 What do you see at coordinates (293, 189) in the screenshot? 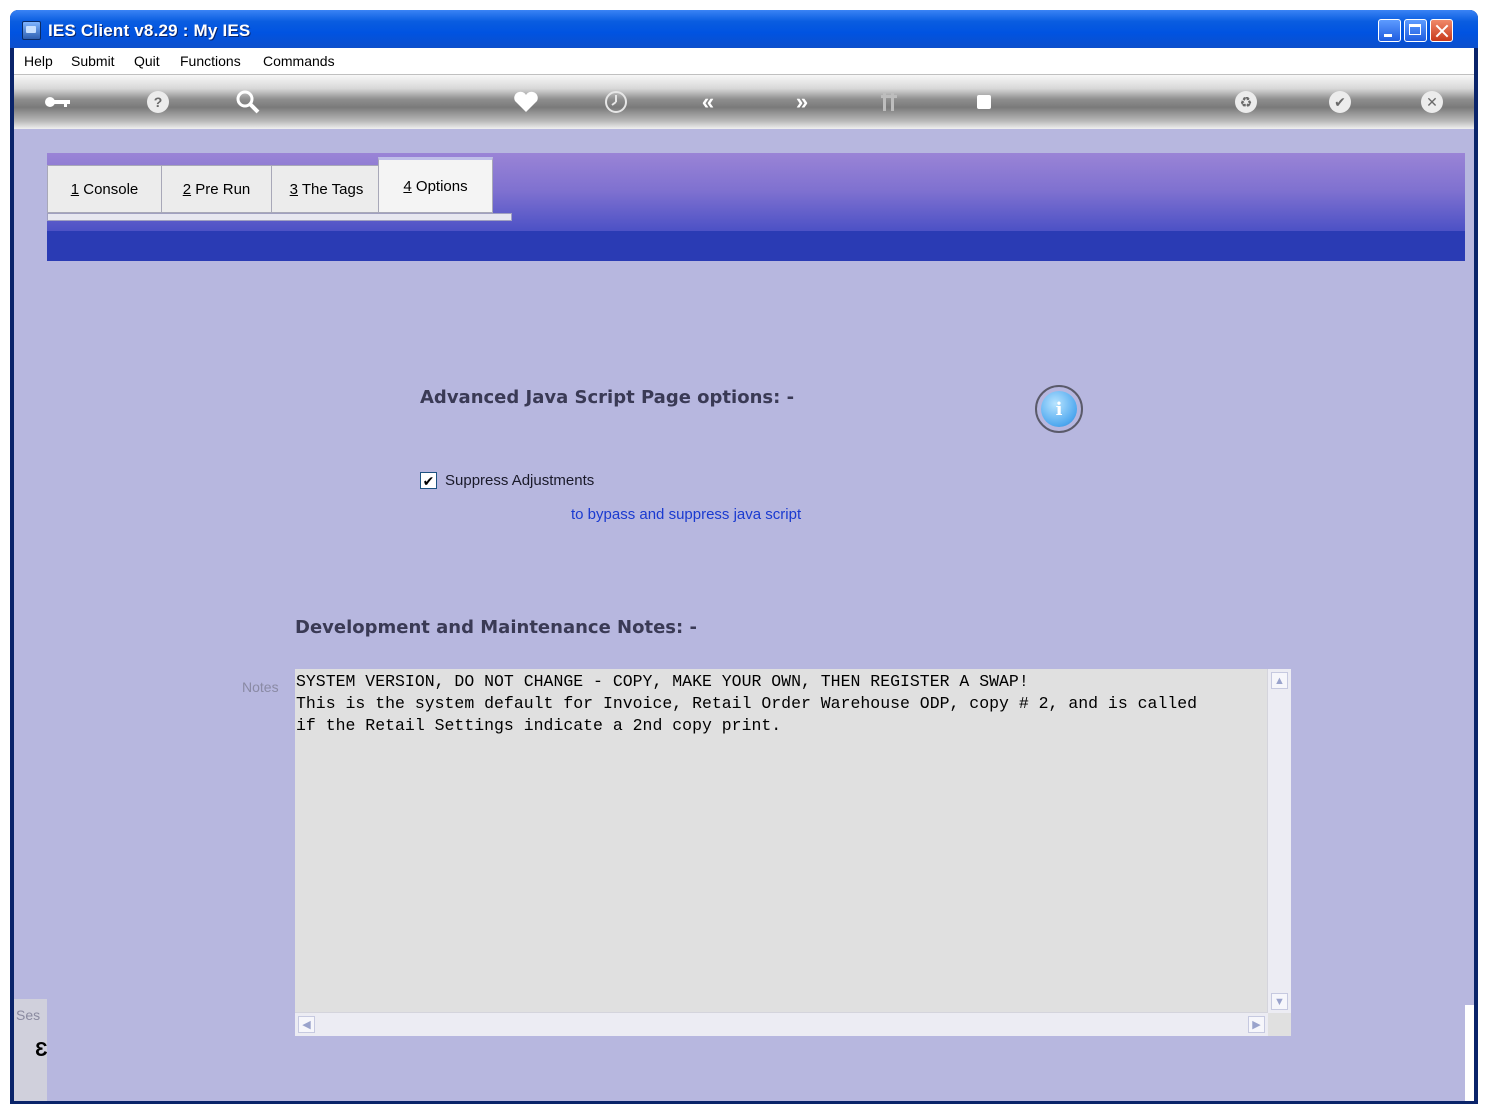
I see `tab-the-tags-key: 3` at bounding box center [293, 189].